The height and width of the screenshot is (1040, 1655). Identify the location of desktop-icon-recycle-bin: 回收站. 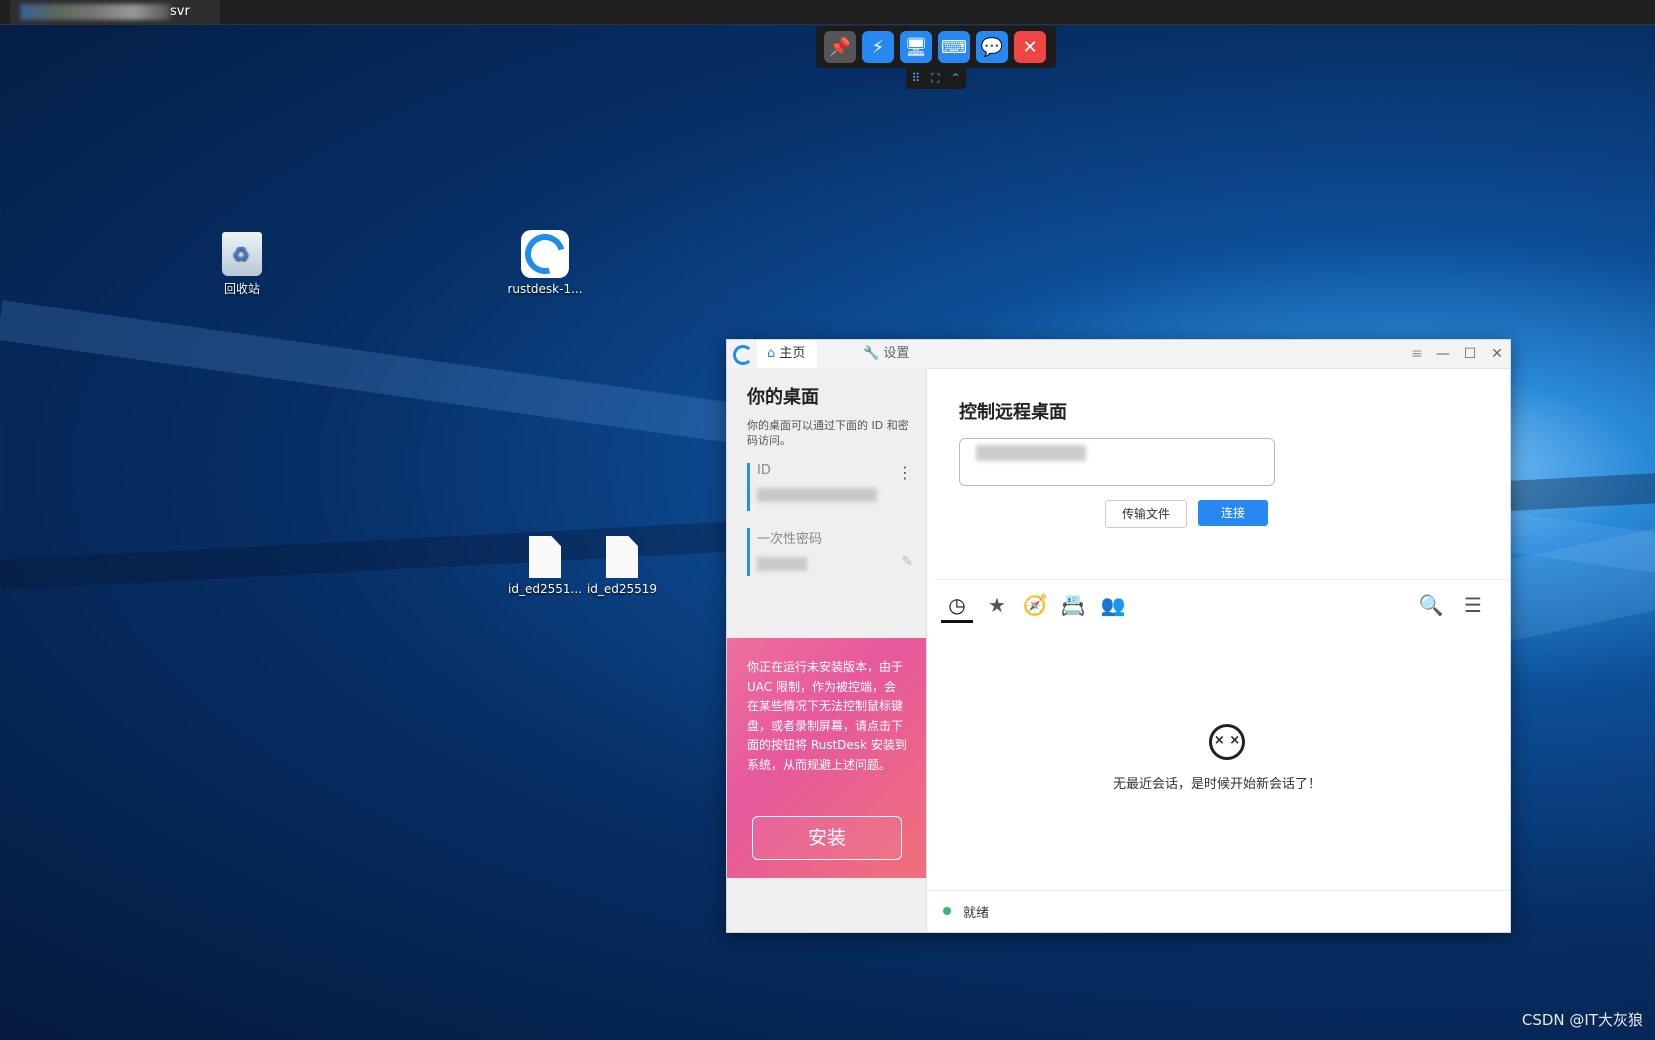
(242, 264).